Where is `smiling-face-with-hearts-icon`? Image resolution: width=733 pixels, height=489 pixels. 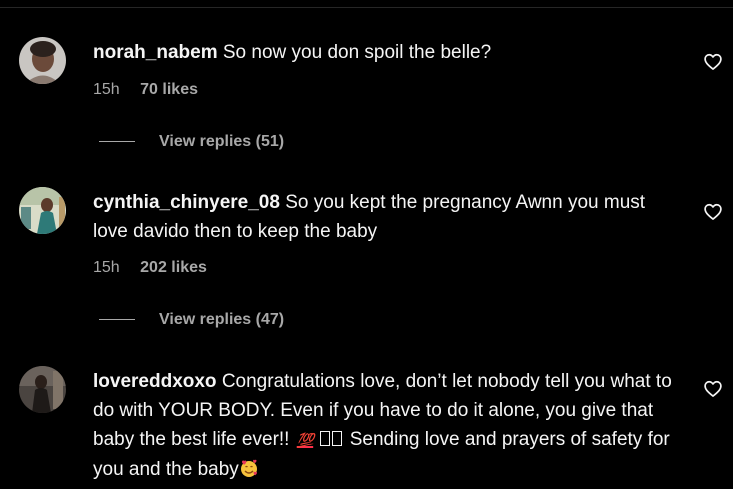
smiling-face-with-hearts-icon is located at coordinates (248, 468).